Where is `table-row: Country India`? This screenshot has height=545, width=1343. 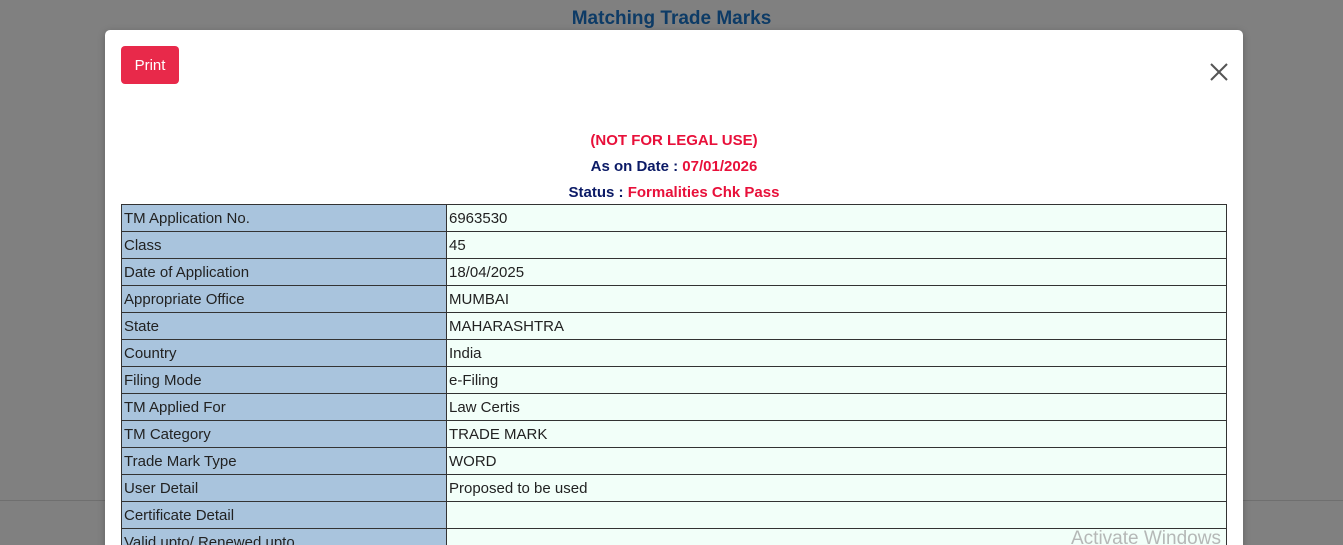 table-row: Country India is located at coordinates (674, 353).